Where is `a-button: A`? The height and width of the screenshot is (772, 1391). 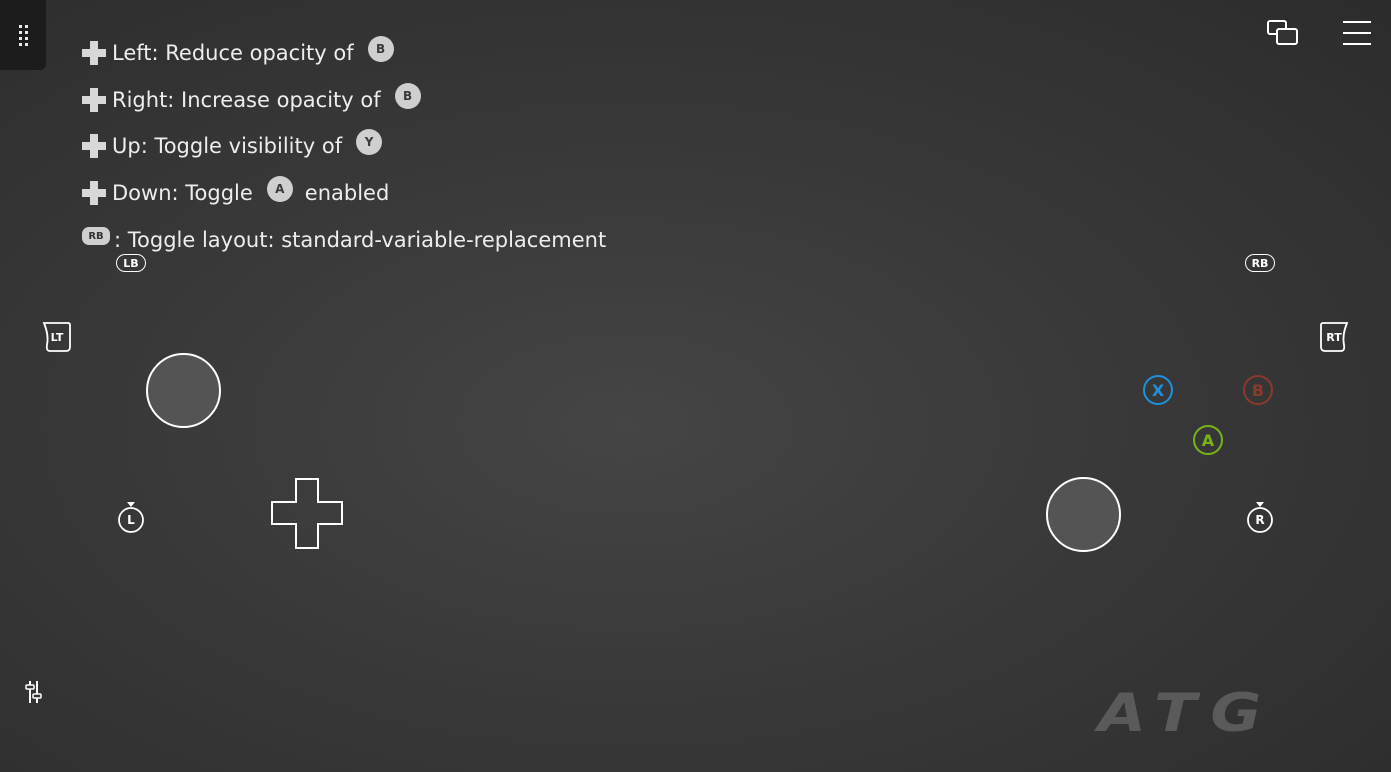
a-button: A is located at coordinates (1208, 440).